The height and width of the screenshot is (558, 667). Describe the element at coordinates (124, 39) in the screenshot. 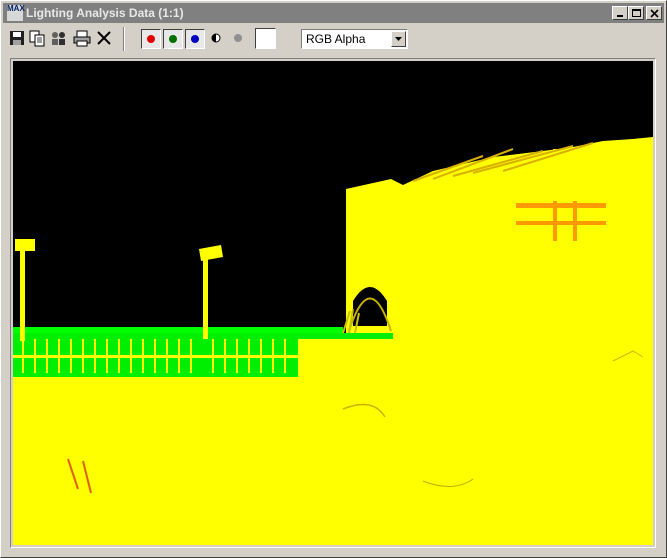

I see `toolbar-separator` at that location.